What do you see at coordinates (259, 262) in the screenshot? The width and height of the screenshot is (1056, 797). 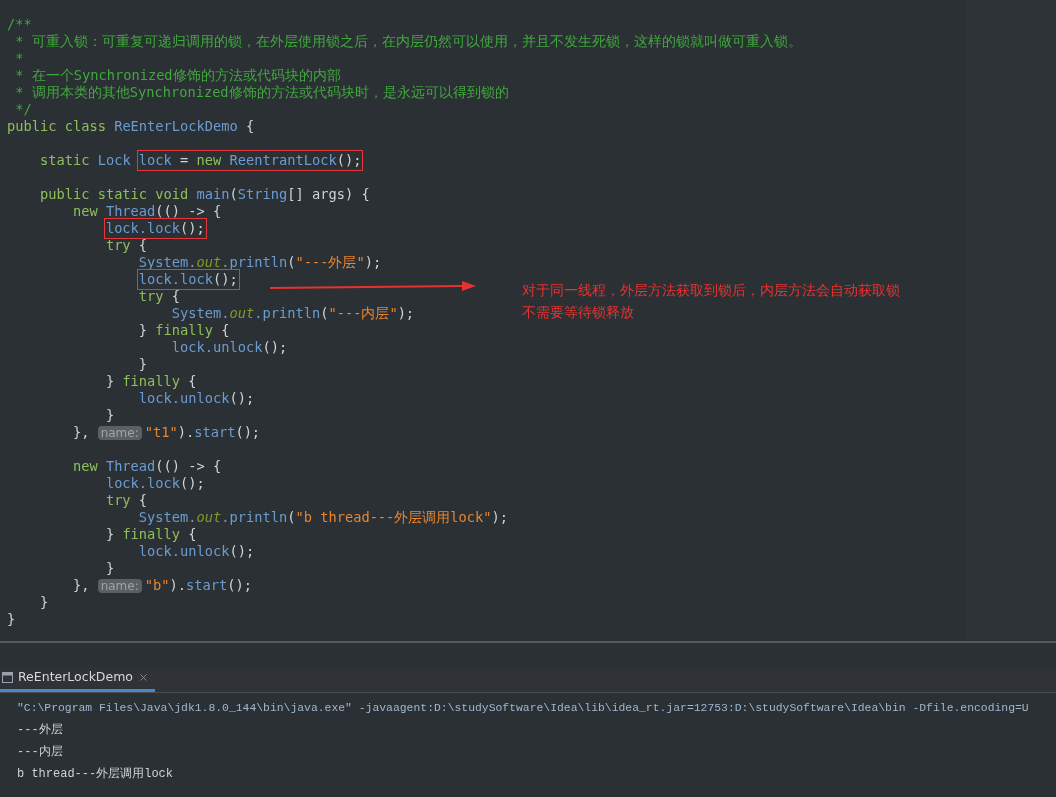 I see `code-text: System.out.println("---外层");` at bounding box center [259, 262].